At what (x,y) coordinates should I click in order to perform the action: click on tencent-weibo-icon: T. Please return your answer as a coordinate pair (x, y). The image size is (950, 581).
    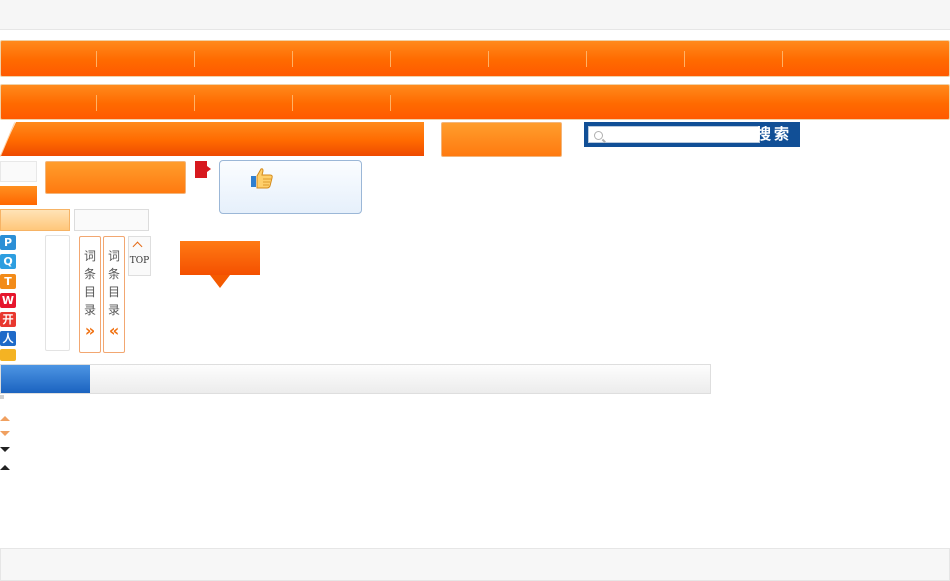
    Looking at the image, I should click on (8, 281).